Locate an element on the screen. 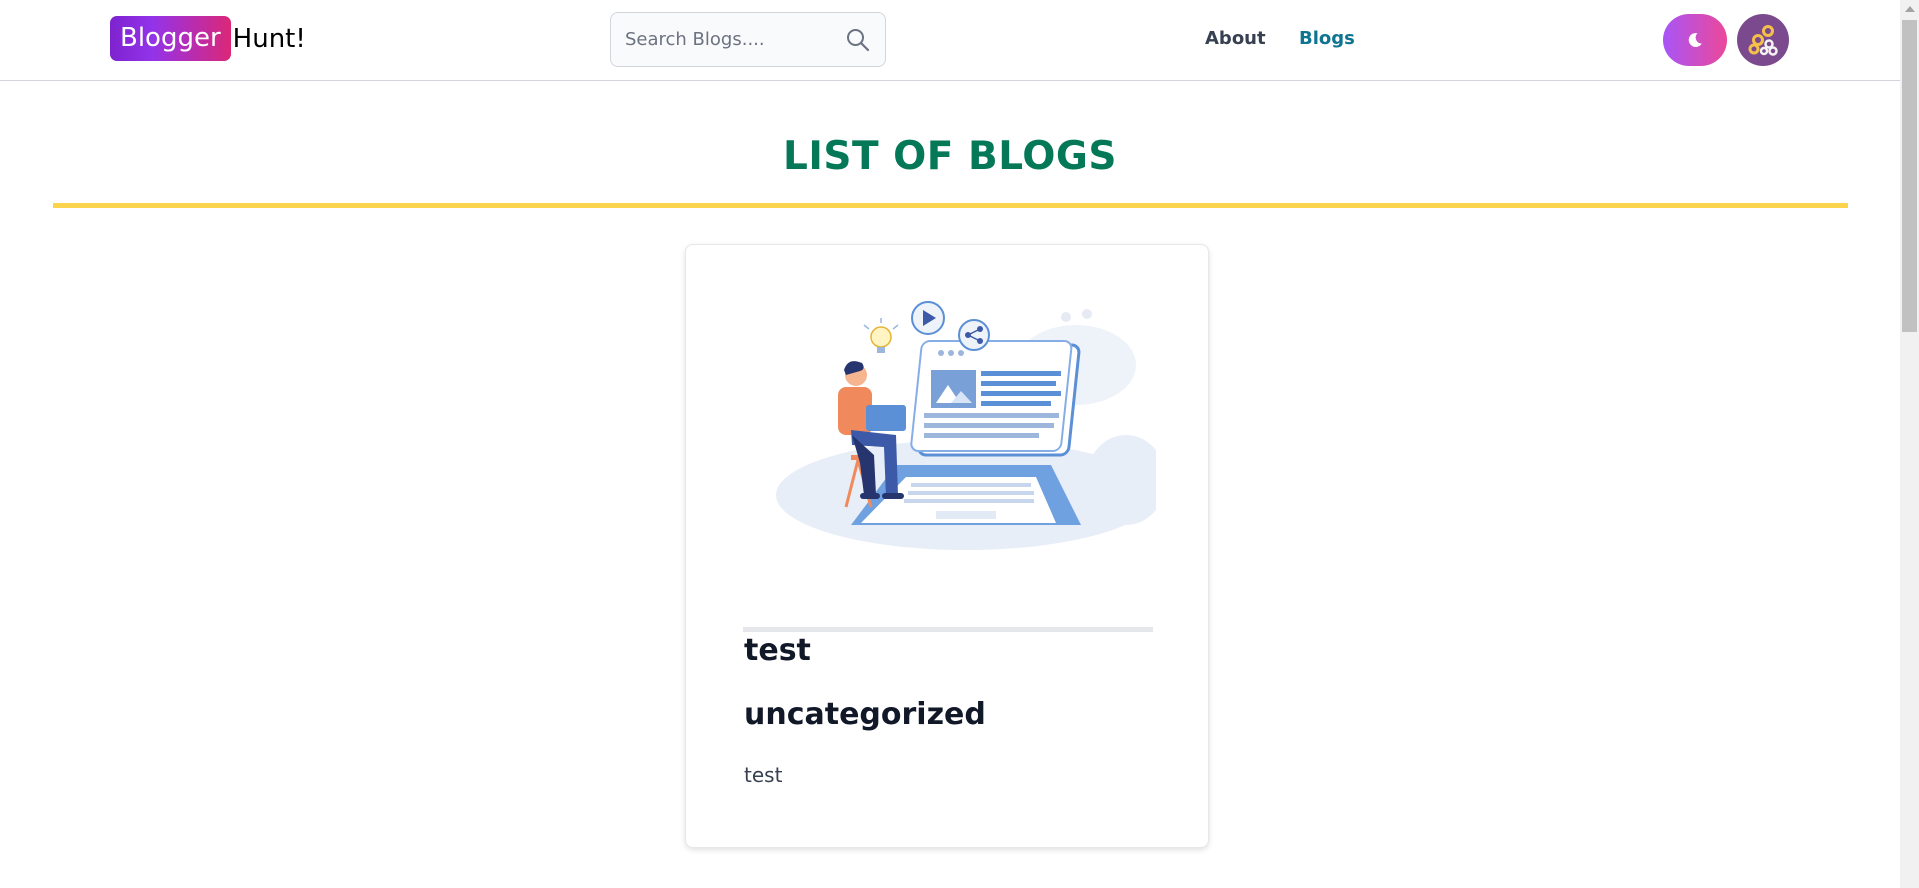 The height and width of the screenshot is (888, 1919). page-scrollbar is located at coordinates (1909, 444).